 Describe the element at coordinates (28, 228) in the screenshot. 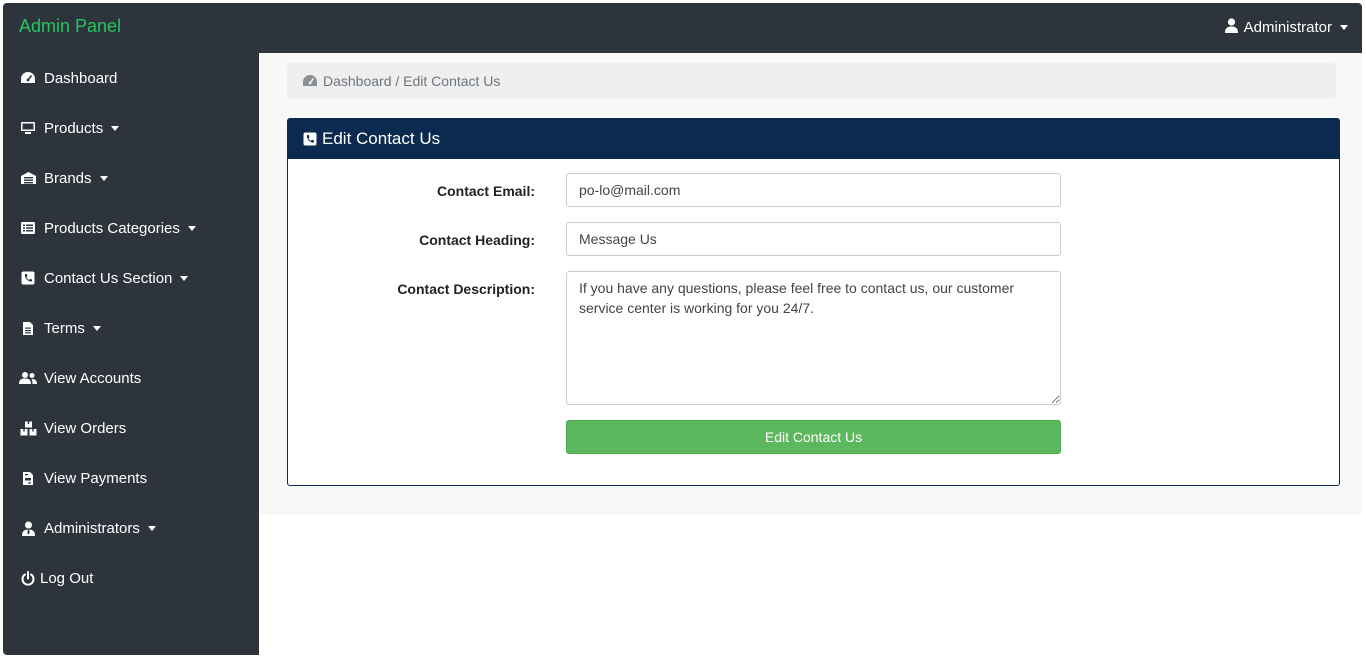

I see `list-icon` at that location.